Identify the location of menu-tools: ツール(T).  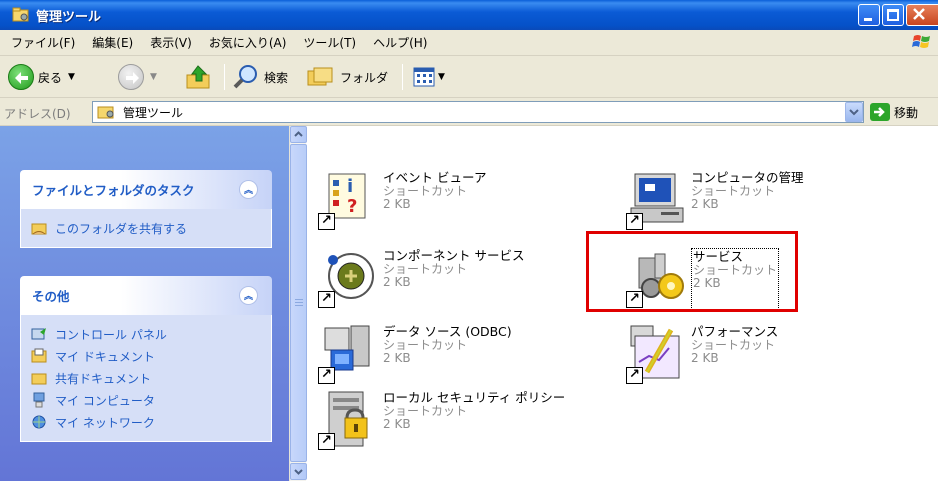
(329, 42).